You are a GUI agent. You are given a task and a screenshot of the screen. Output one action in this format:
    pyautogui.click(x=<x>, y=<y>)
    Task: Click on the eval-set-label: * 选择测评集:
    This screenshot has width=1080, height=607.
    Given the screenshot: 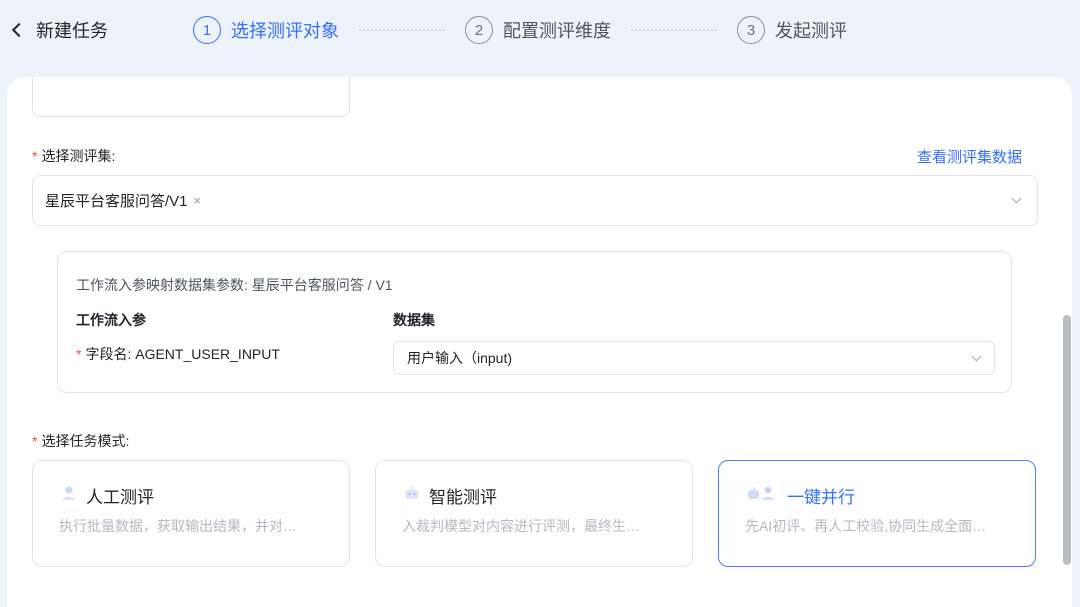 What is the action you would take?
    pyautogui.click(x=73, y=156)
    